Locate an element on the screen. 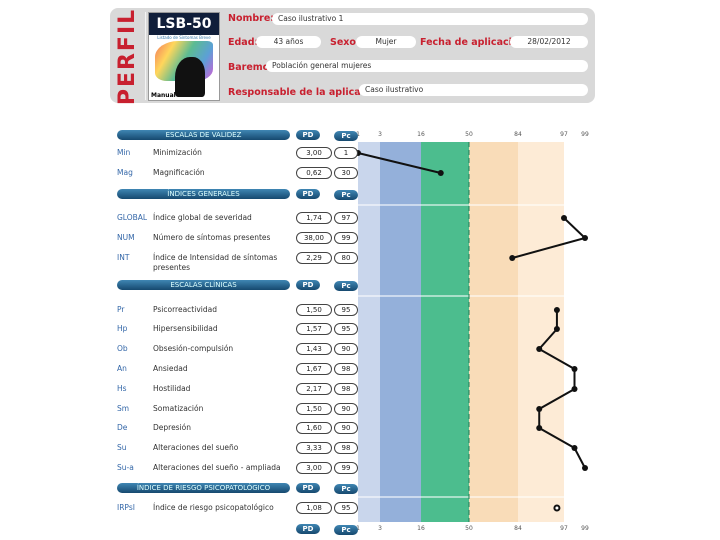 This screenshot has height=540, width=720. pd-value: 3,33 is located at coordinates (314, 448).